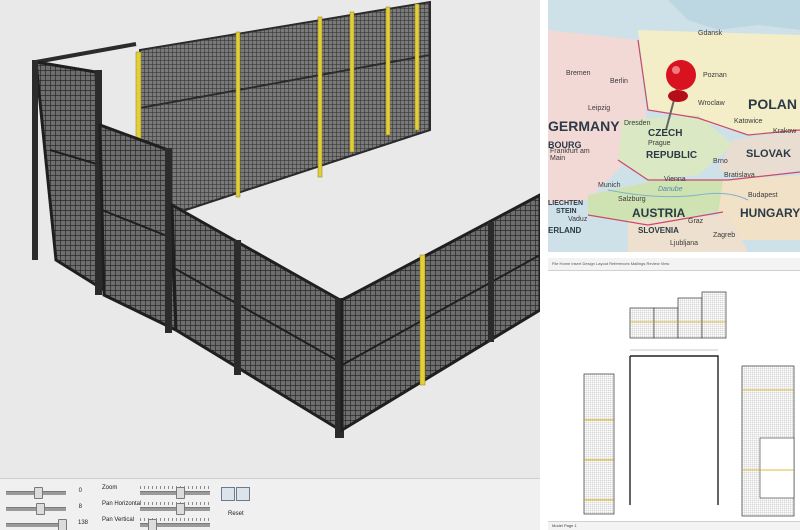  What do you see at coordinates (564, 525) in the screenshot?
I see `status-text: Model Page 1` at bounding box center [564, 525].